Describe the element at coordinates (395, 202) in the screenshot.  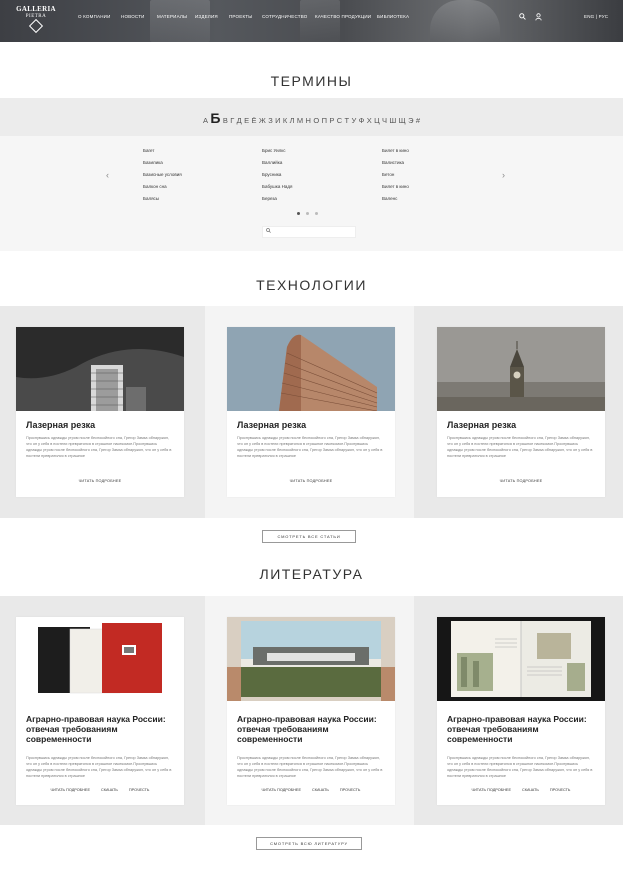
I see `term-link: Валенс` at that location.